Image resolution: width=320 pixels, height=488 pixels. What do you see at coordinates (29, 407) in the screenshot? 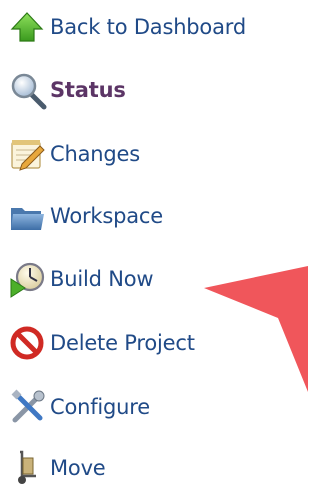
I see `tools-icon` at bounding box center [29, 407].